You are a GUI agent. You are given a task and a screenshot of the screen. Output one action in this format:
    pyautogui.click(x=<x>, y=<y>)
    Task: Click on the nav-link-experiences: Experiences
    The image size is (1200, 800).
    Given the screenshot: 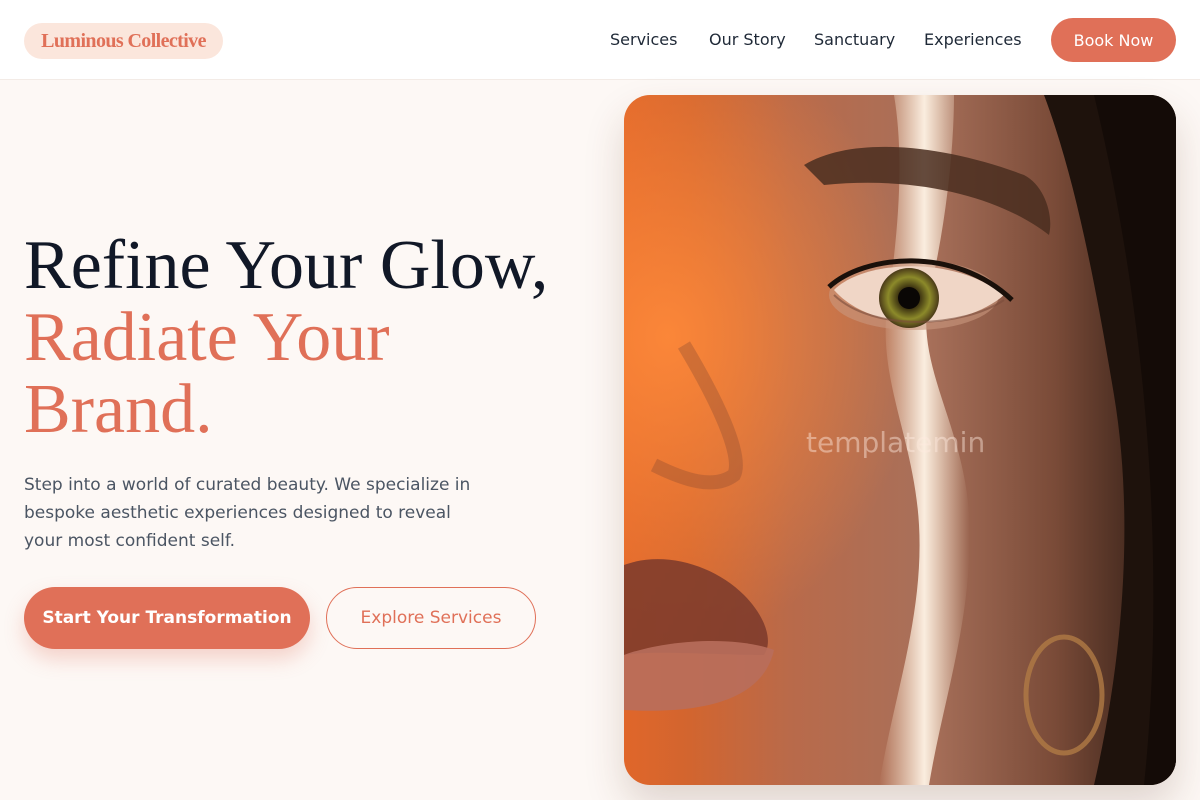 What is the action you would take?
    pyautogui.click(x=973, y=40)
    